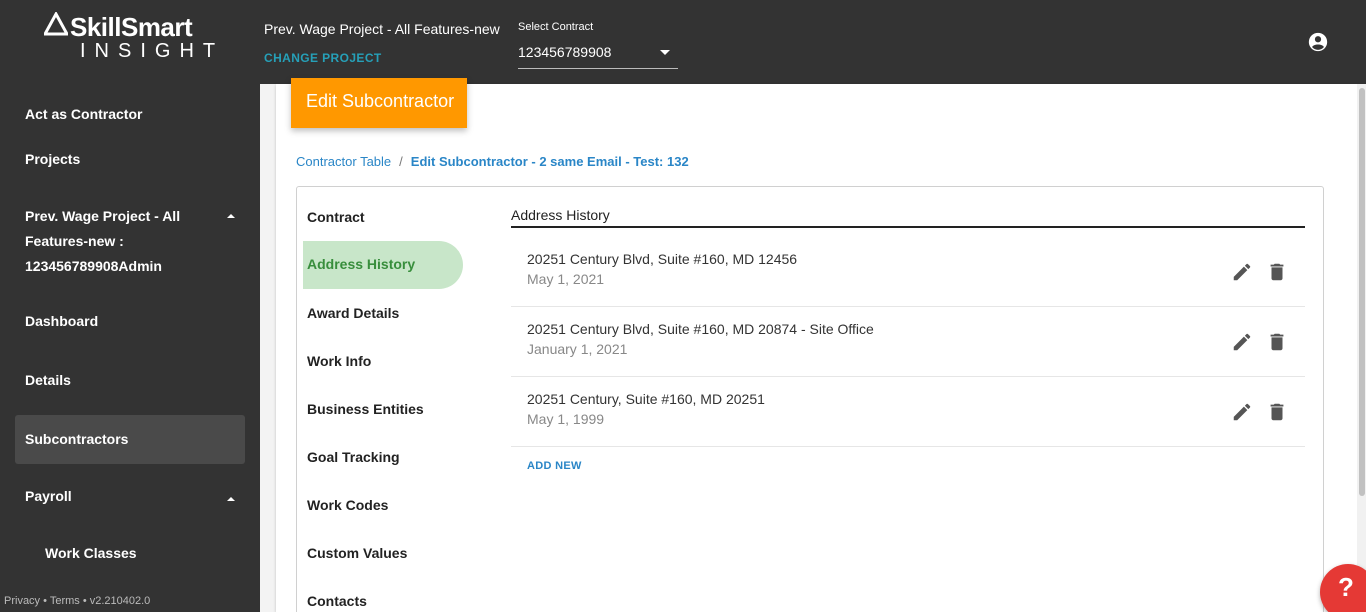  What do you see at coordinates (91, 553) in the screenshot?
I see `sidebar-item-work-classes: Work Classes` at bounding box center [91, 553].